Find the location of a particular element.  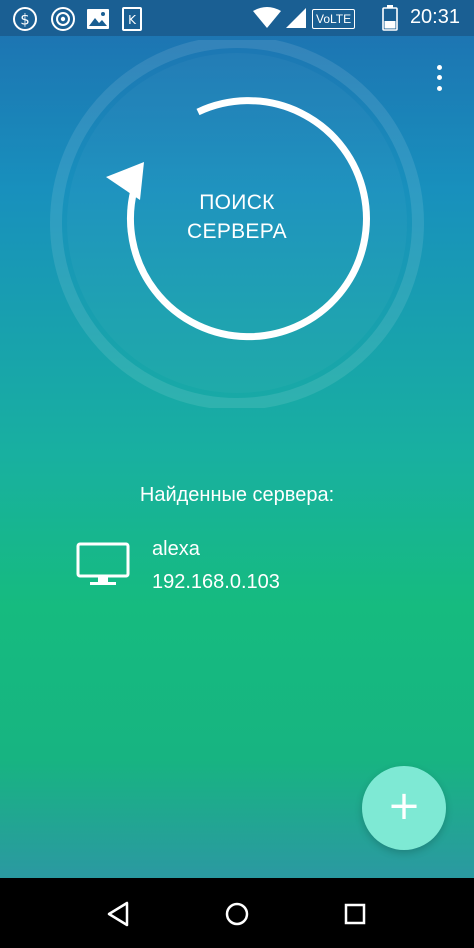

status-clock: 20:31 is located at coordinates (434, 17).